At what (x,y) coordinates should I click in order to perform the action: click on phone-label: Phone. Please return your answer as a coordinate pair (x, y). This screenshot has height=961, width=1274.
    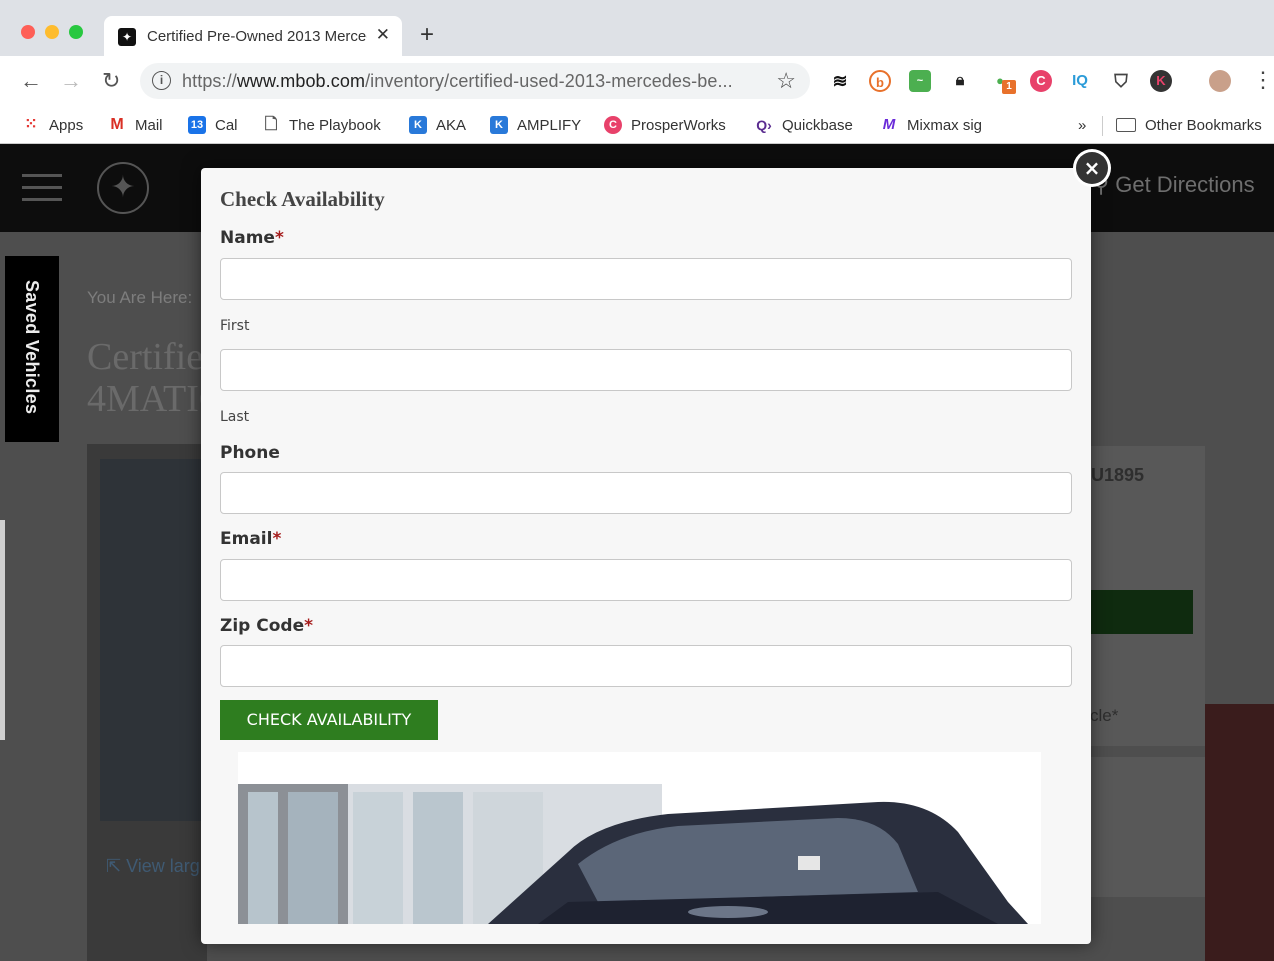
    Looking at the image, I should click on (250, 453).